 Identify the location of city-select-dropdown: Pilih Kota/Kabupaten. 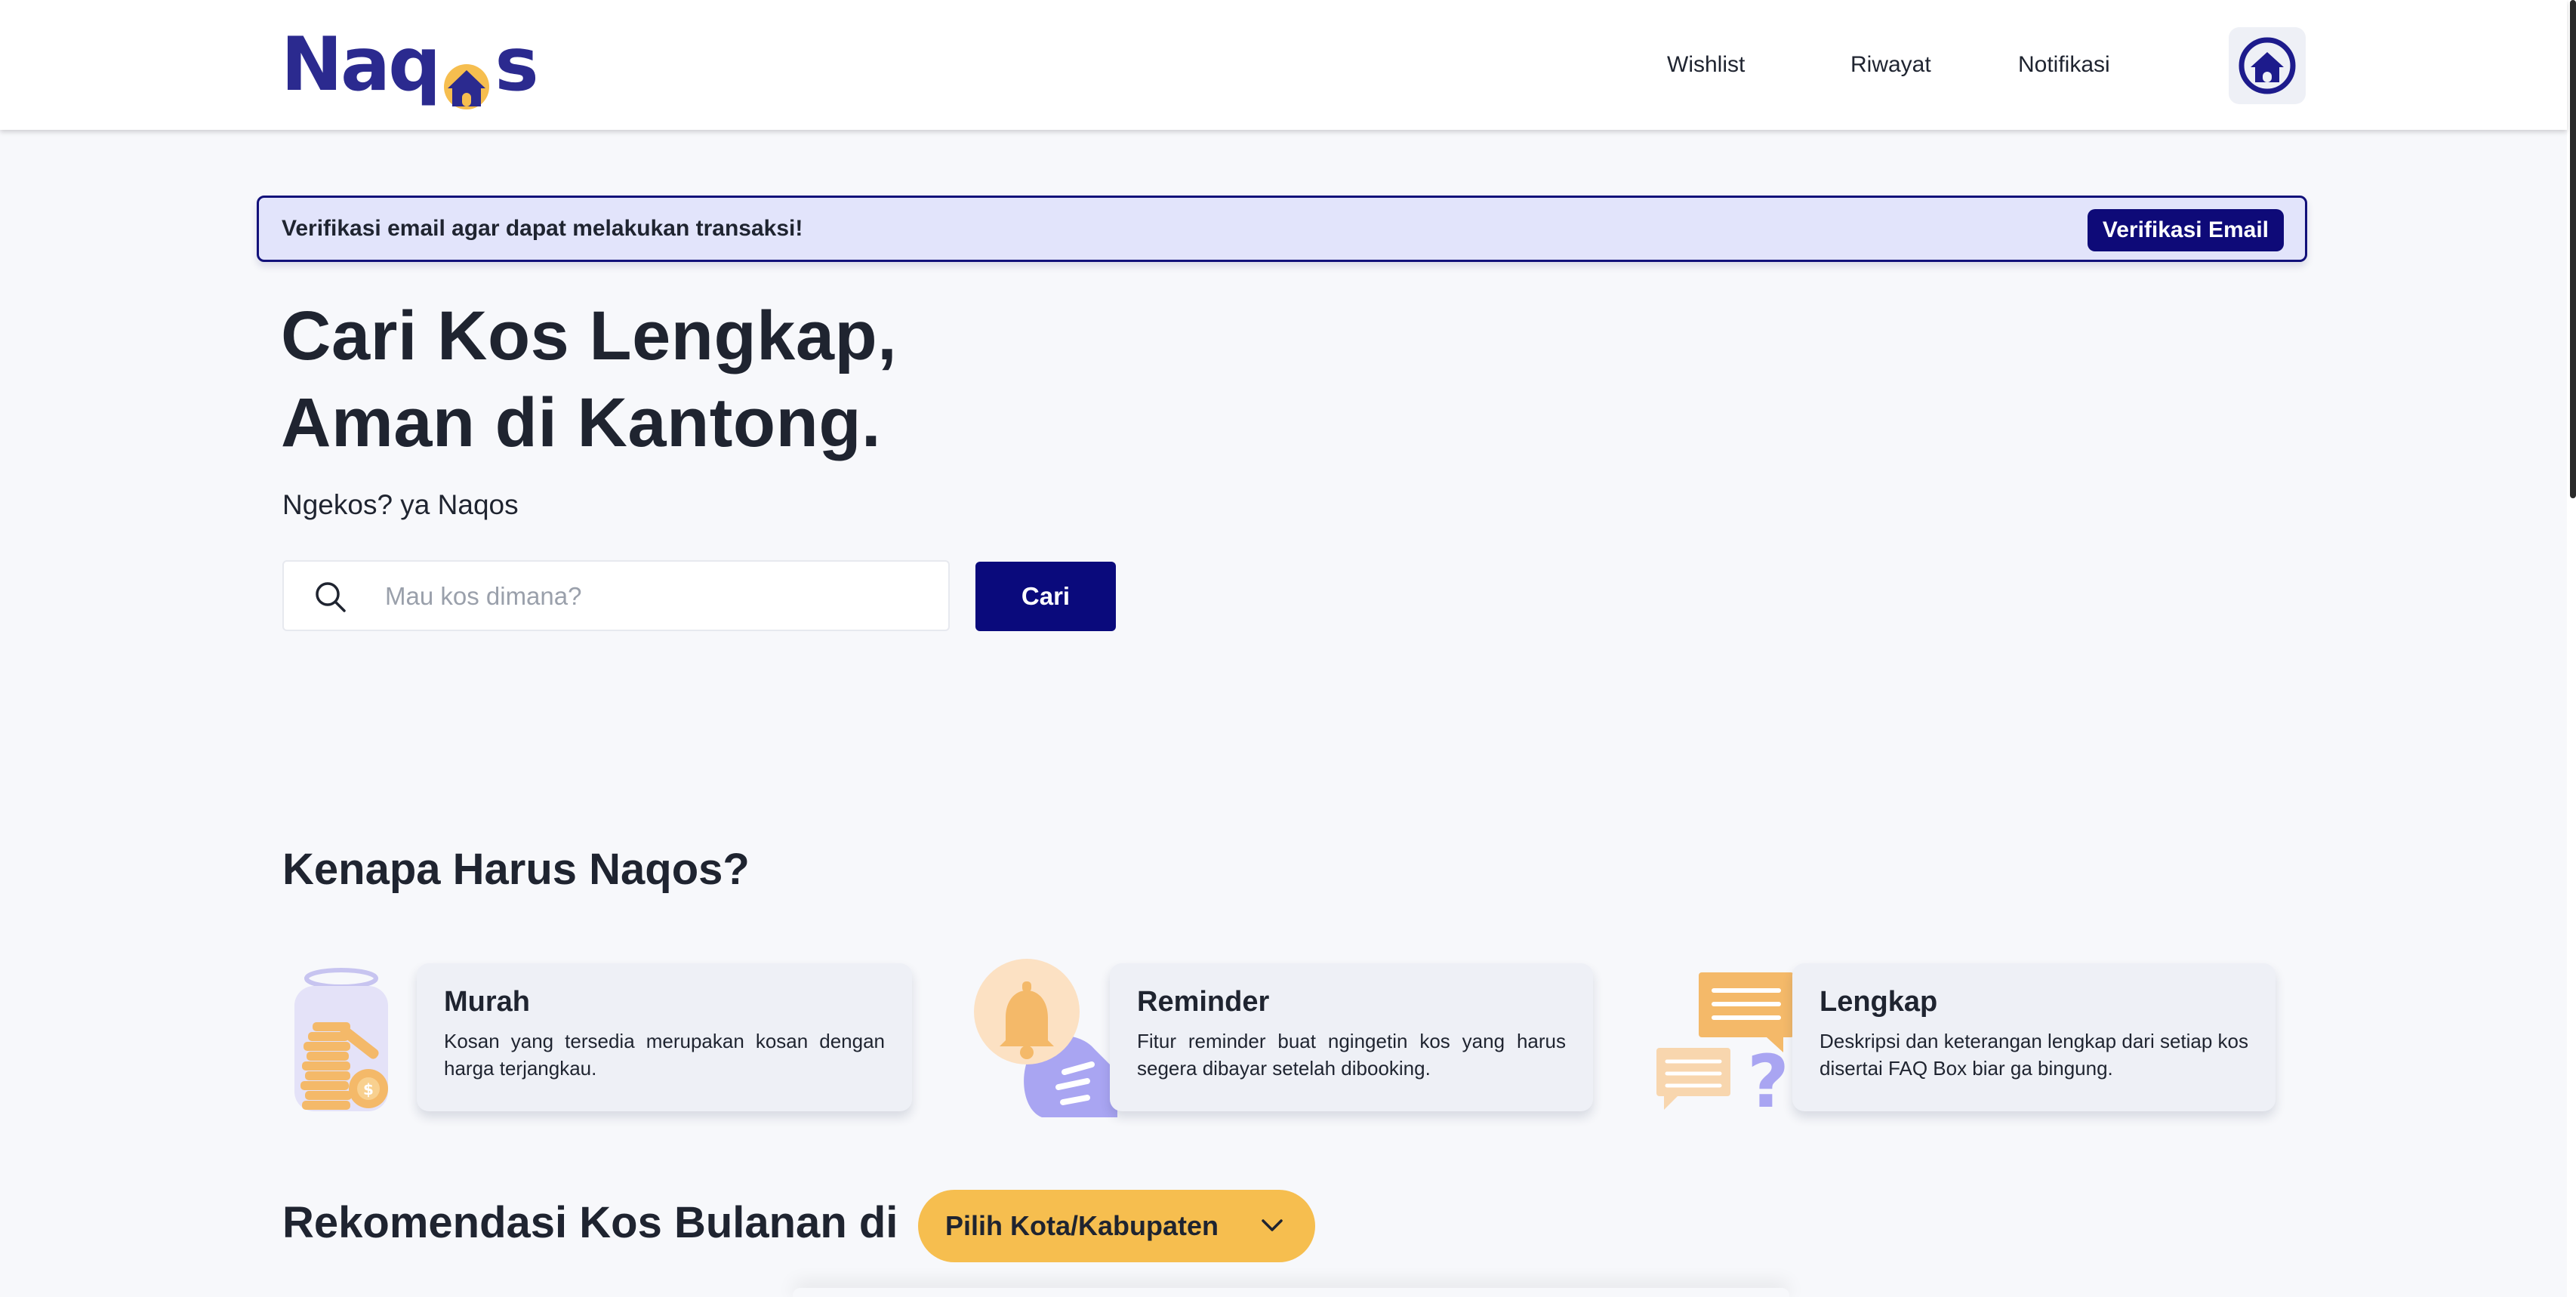
(1116, 1226).